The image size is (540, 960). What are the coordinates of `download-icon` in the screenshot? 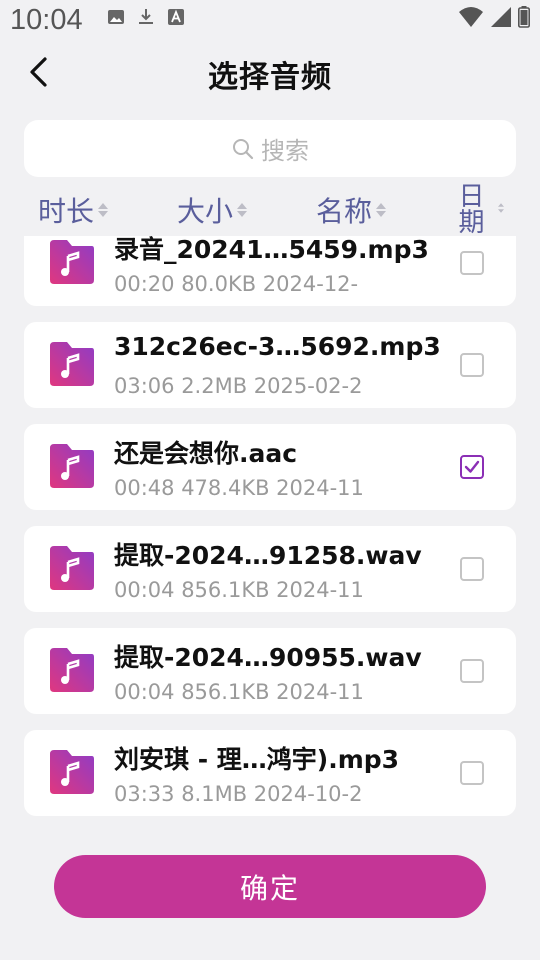 It's located at (146, 16).